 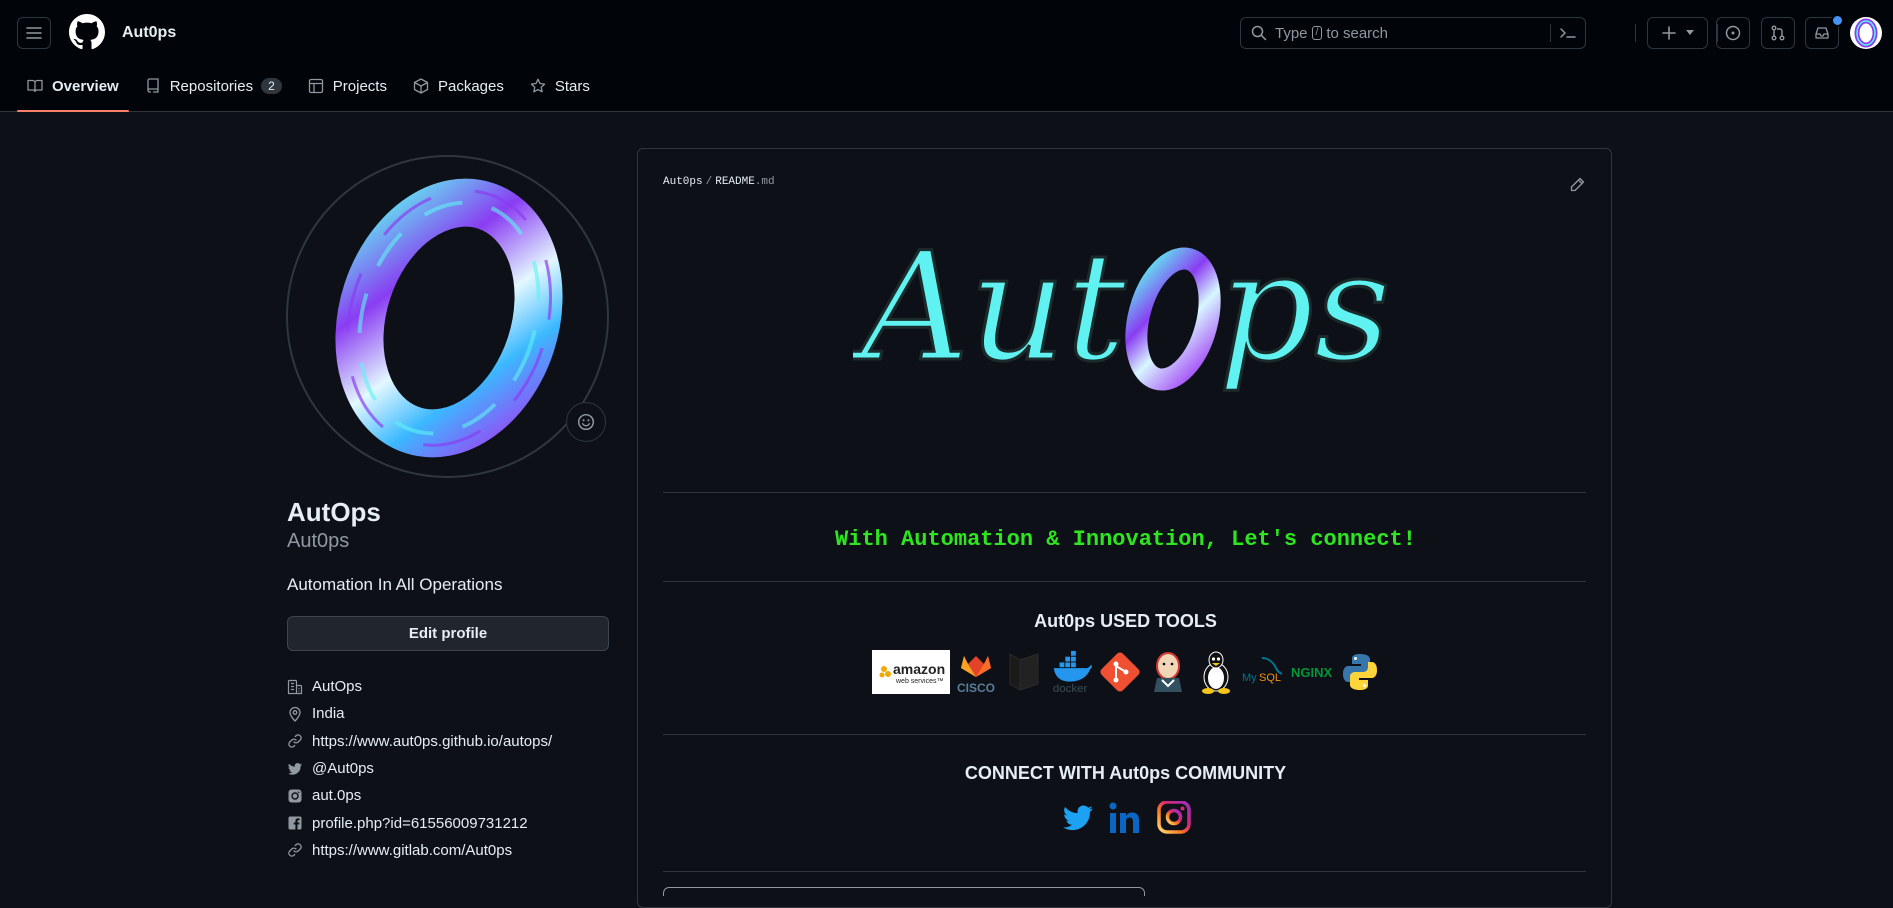 What do you see at coordinates (586, 422) in the screenshot?
I see `set-status-button` at bounding box center [586, 422].